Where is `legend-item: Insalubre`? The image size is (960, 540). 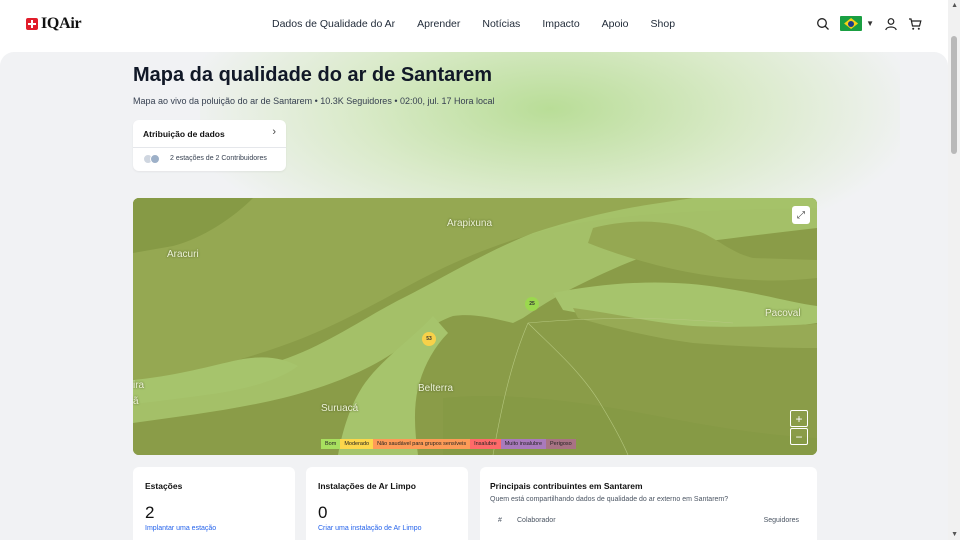 legend-item: Insalubre is located at coordinates (485, 444).